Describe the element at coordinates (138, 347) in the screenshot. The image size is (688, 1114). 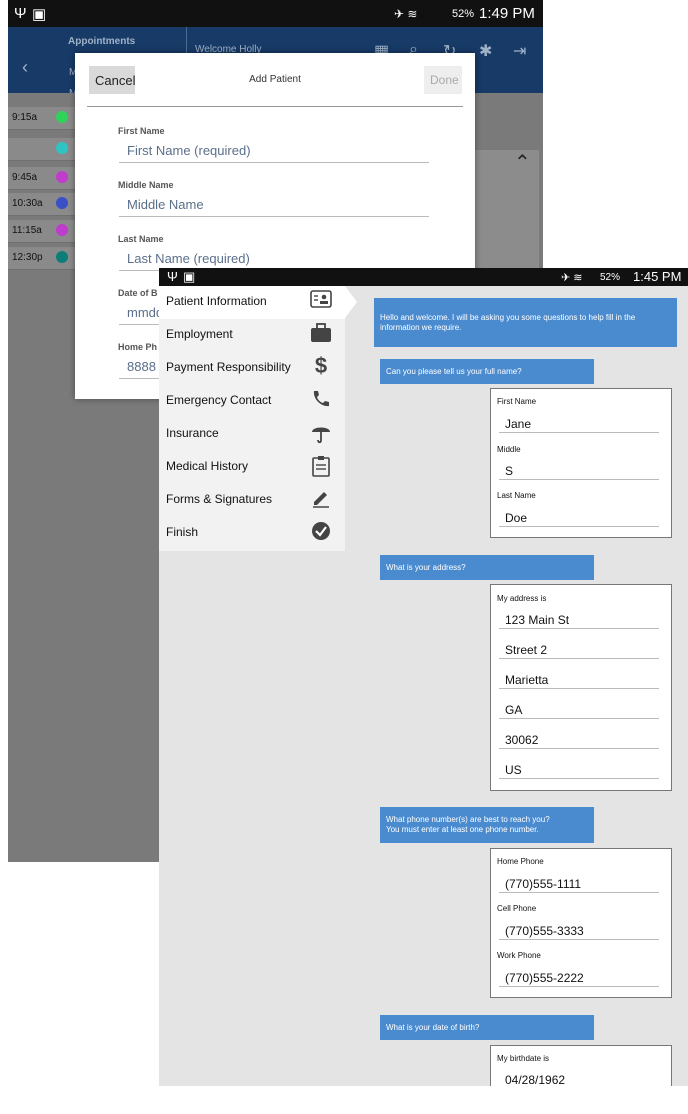
I see `home-phone-label: Home Ph` at that location.